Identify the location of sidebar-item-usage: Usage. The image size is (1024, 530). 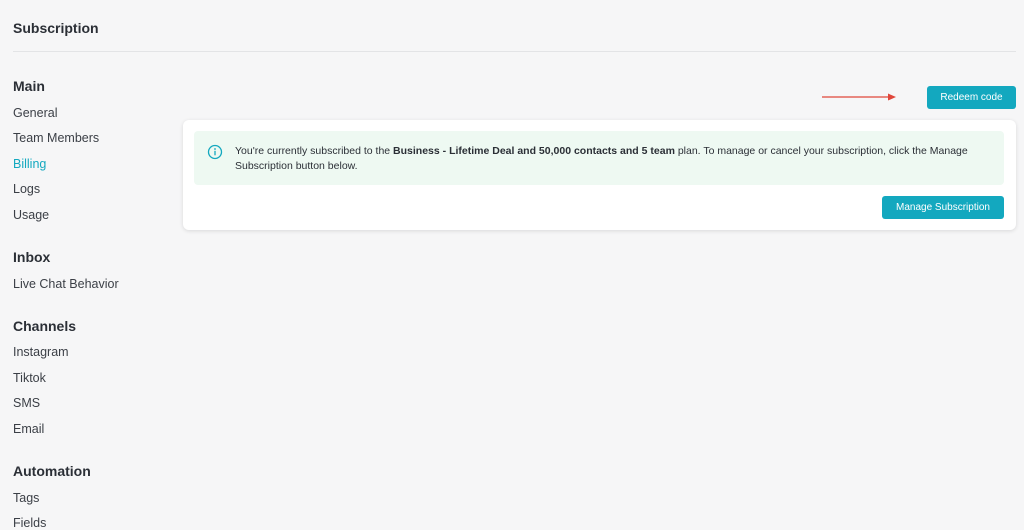
(31, 215).